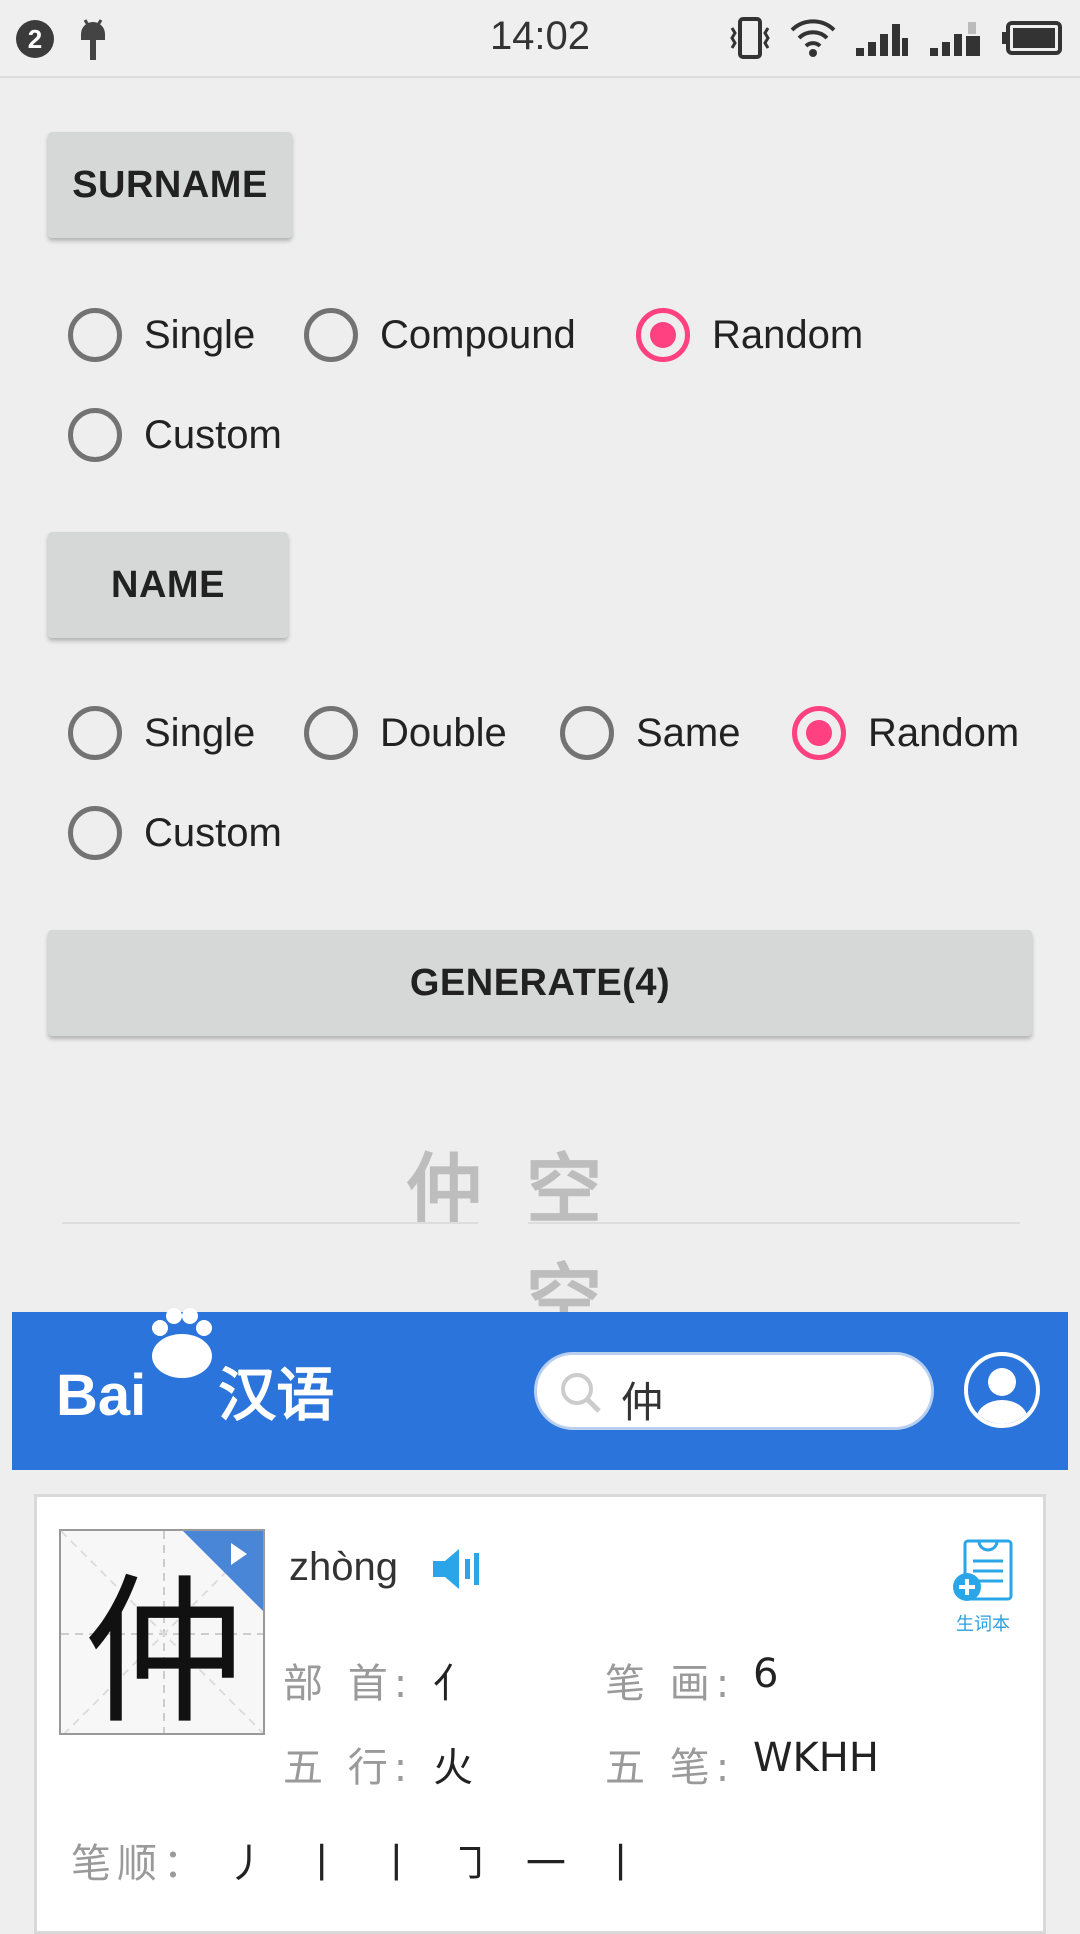 Image resolution: width=1080 pixels, height=1934 pixels. What do you see at coordinates (766, 1674) in the screenshot?
I see `strokes-value: 6` at bounding box center [766, 1674].